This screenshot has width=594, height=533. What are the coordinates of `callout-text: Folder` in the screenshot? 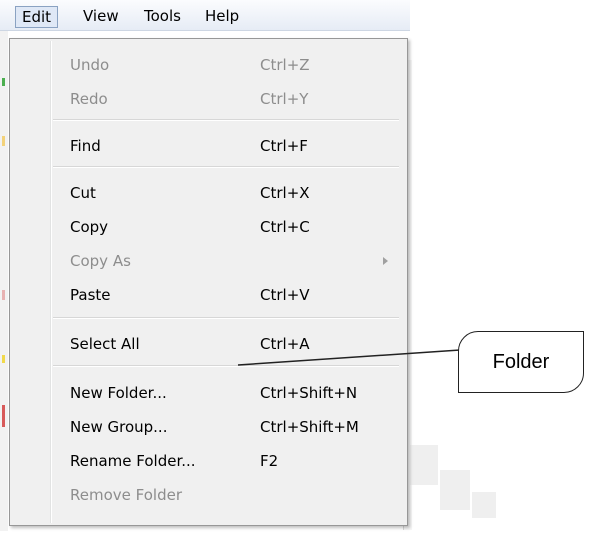 It's located at (521, 362).